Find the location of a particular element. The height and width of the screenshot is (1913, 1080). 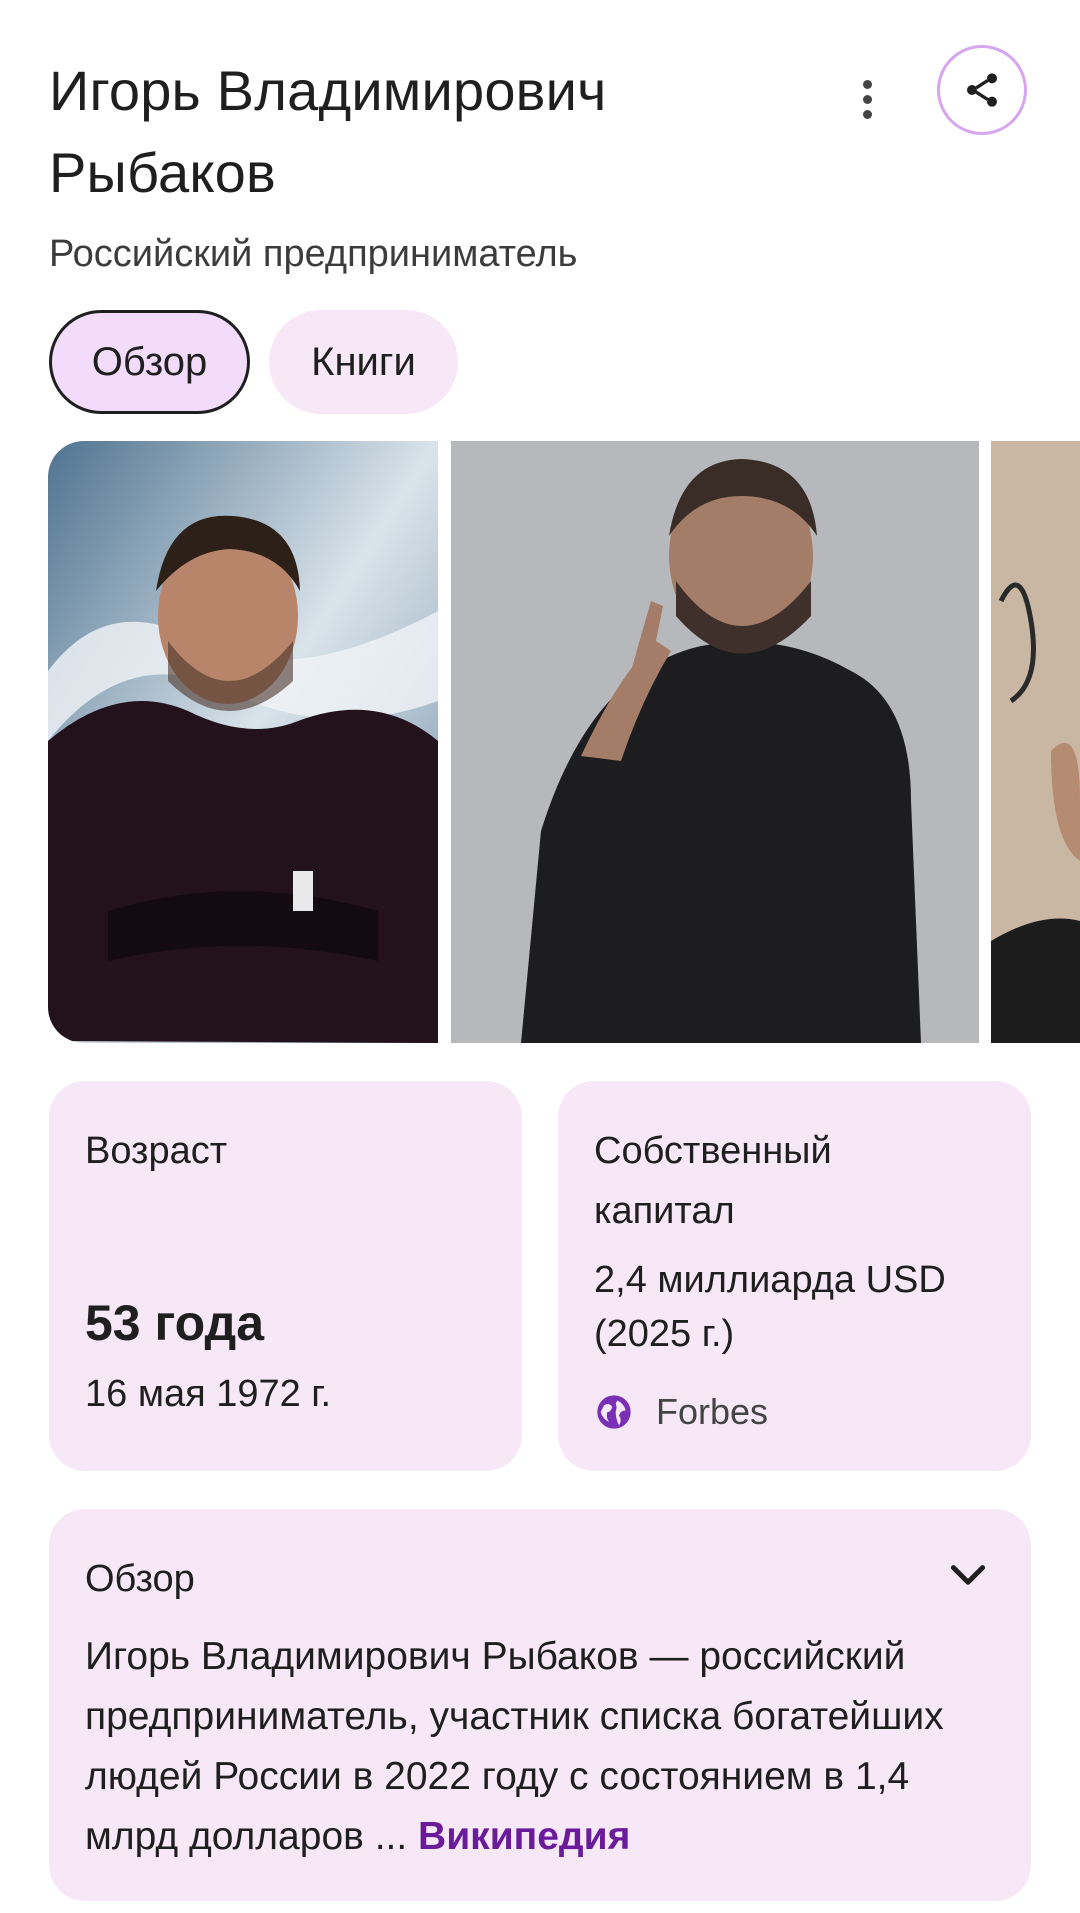

tab-overview-label: Обзор is located at coordinates (149, 361).